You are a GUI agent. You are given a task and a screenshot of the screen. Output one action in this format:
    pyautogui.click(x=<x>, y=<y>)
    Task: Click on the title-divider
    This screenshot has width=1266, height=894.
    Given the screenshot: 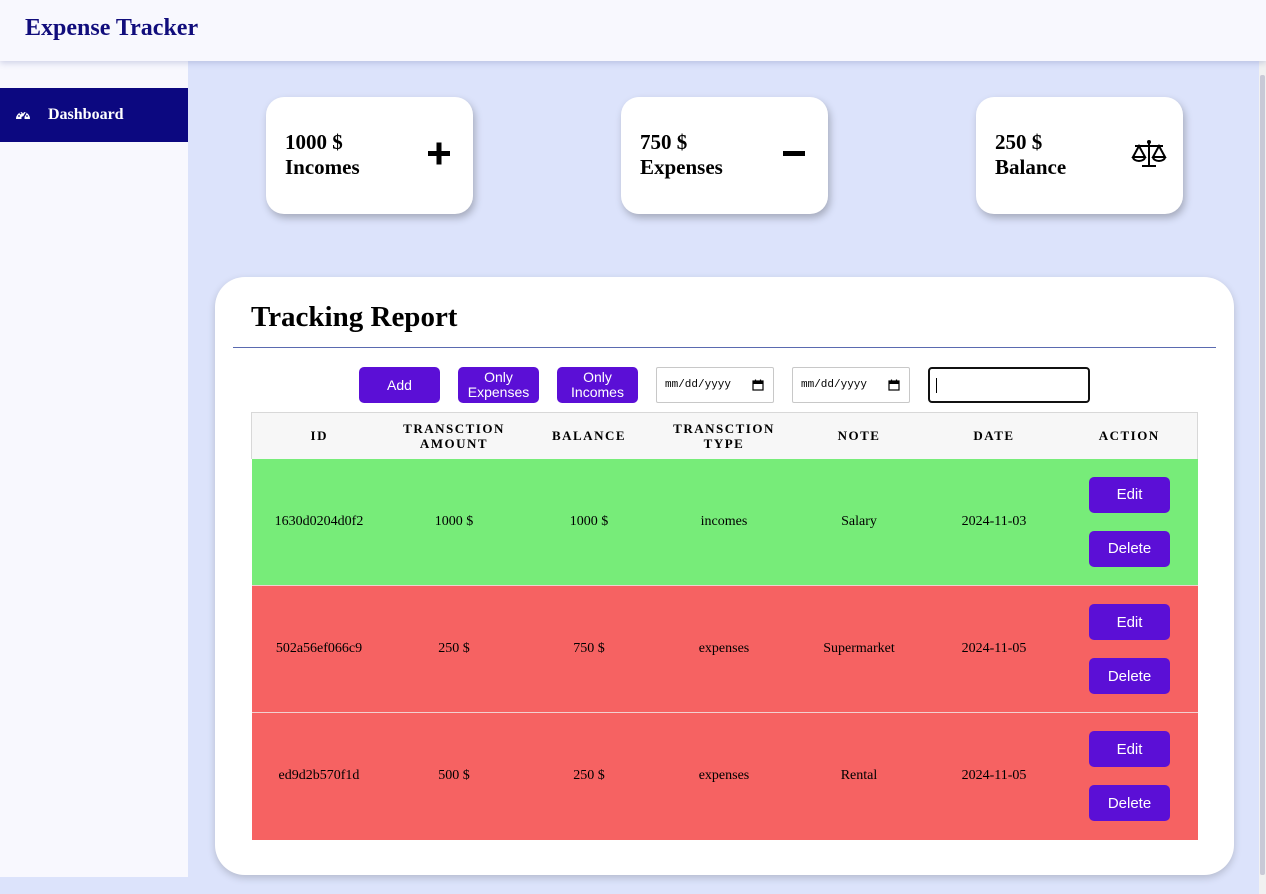 What is the action you would take?
    pyautogui.click(x=724, y=347)
    